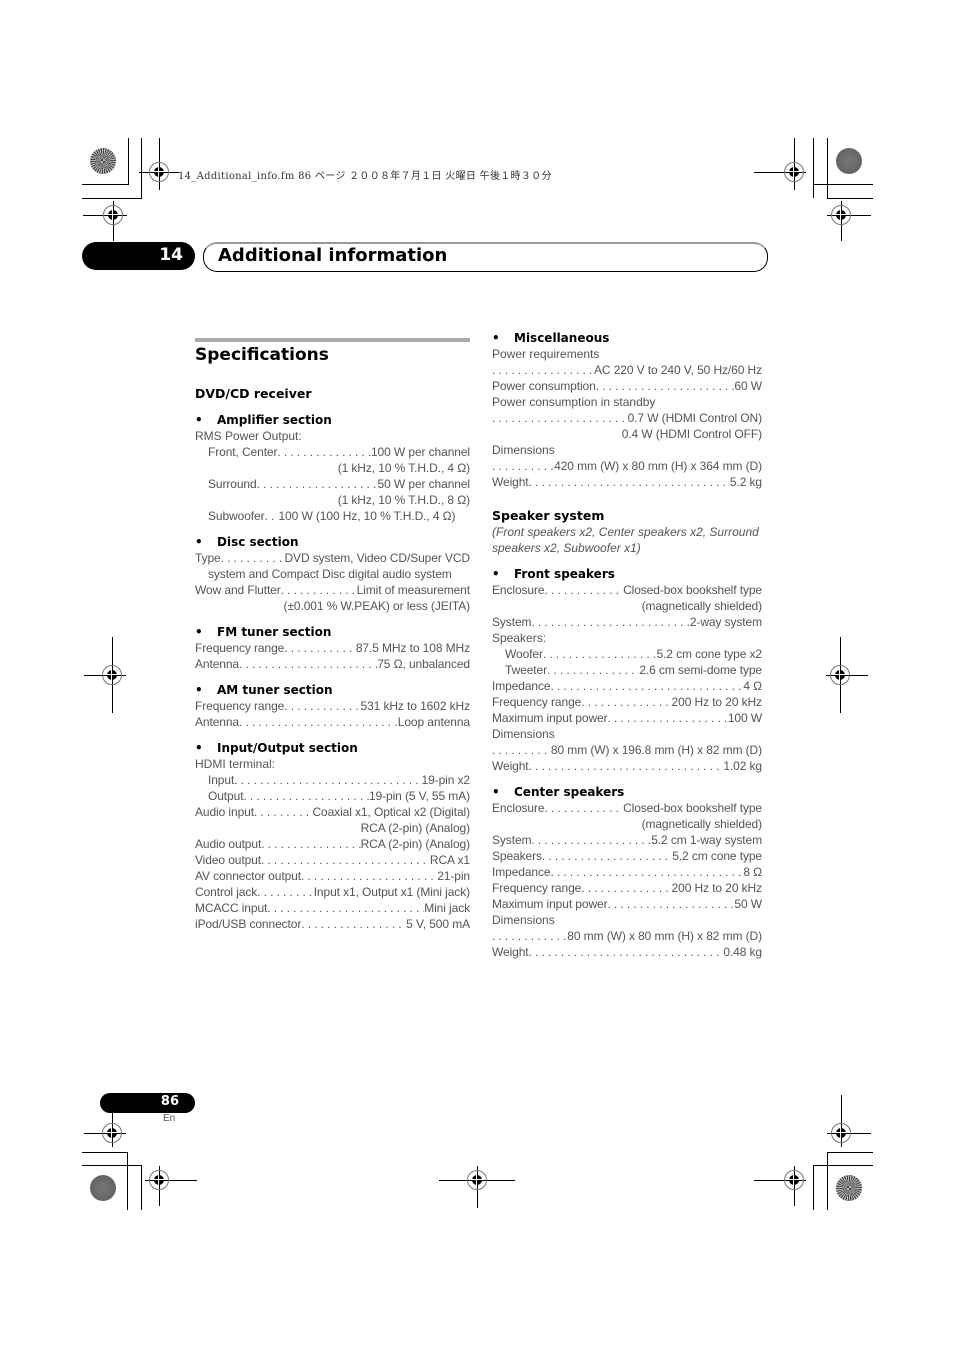  I want to click on receiver-heading: DVD/CD receiver, so click(253, 393).